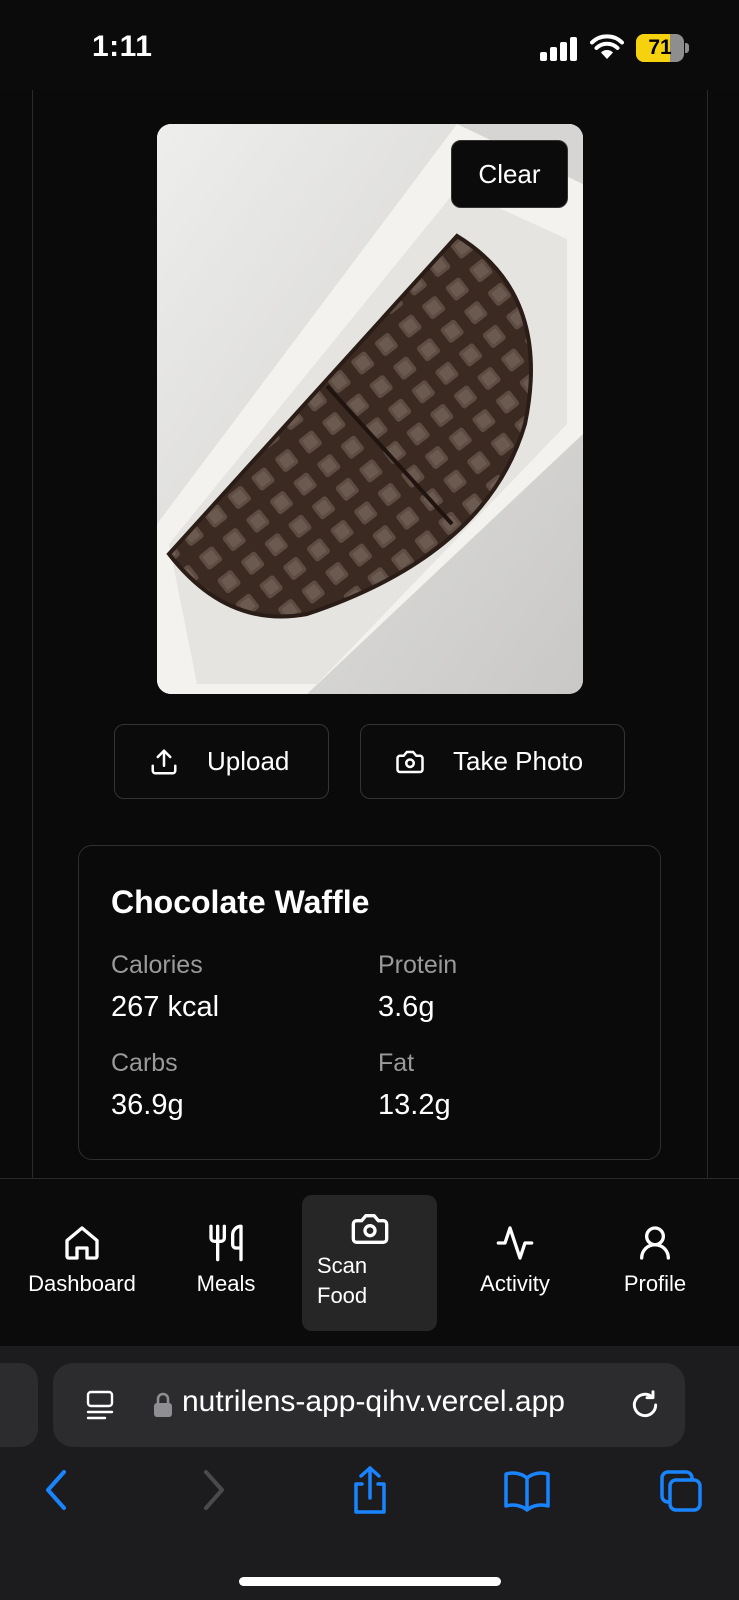  I want to click on nav-item-meals: Meals, so click(226, 1263).